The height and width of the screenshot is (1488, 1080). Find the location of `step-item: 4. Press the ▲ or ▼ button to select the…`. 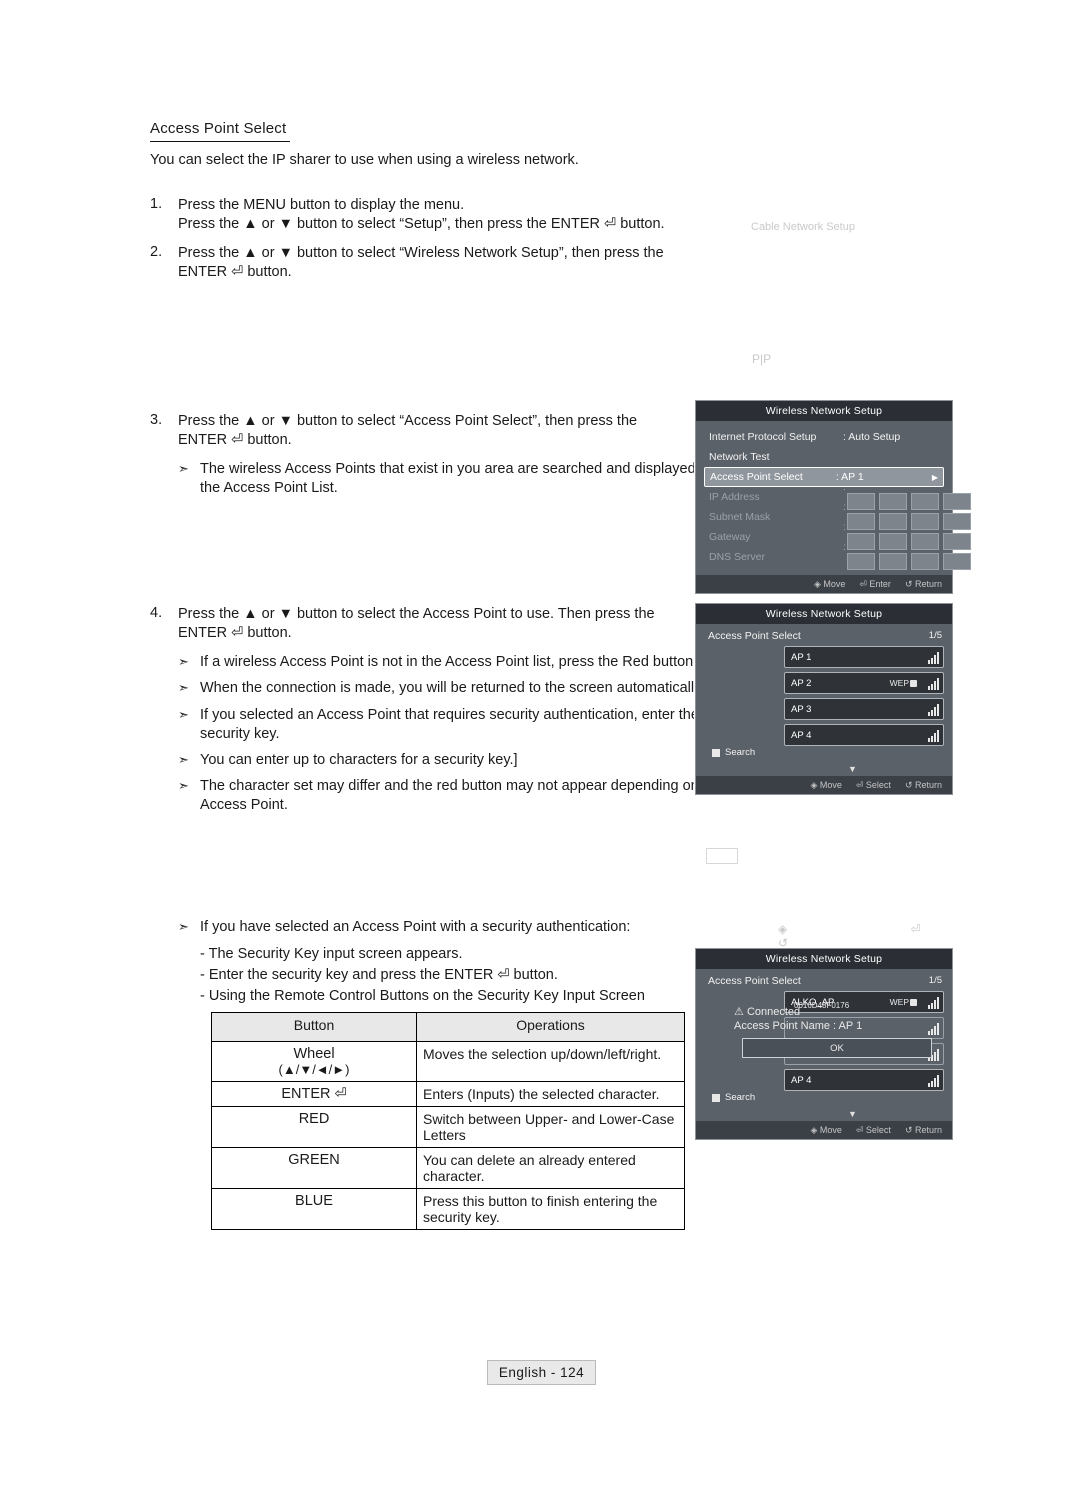

step-item: 4. Press the ▲ or ▼ button to select the… is located at coordinates (437, 624).